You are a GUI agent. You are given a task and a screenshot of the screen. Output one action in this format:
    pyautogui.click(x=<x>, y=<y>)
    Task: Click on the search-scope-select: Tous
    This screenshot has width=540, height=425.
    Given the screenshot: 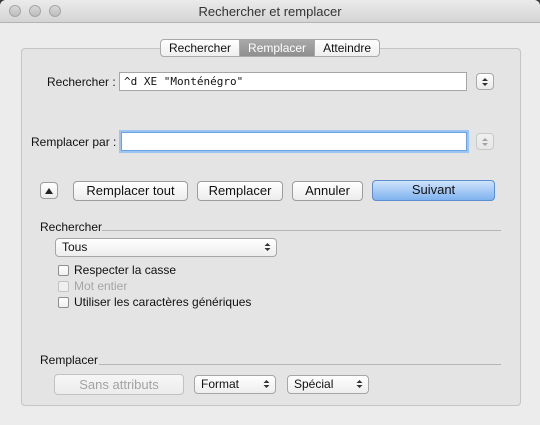 What is the action you would take?
    pyautogui.click(x=166, y=247)
    